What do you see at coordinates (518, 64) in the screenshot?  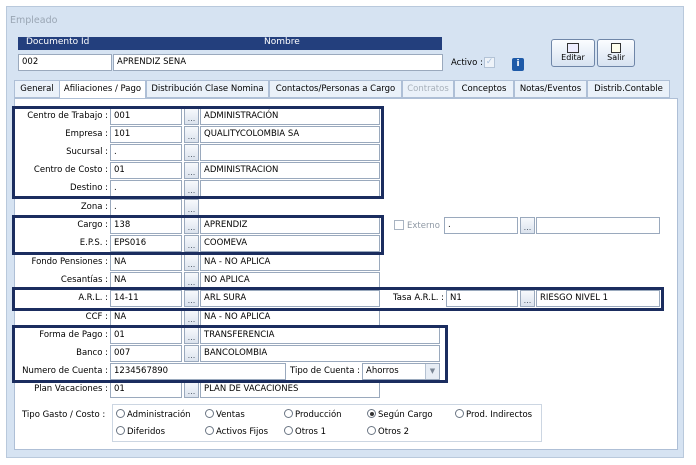 I see `info-icon: i` at bounding box center [518, 64].